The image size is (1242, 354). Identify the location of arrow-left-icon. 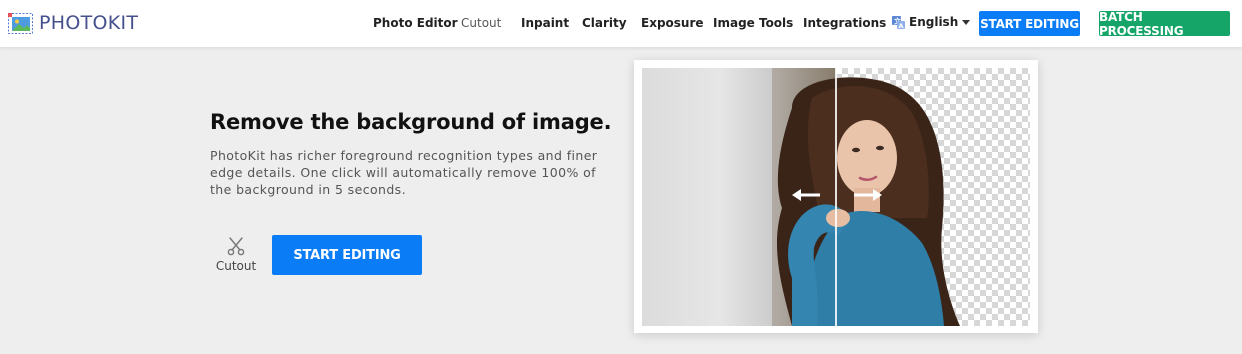
(806, 195).